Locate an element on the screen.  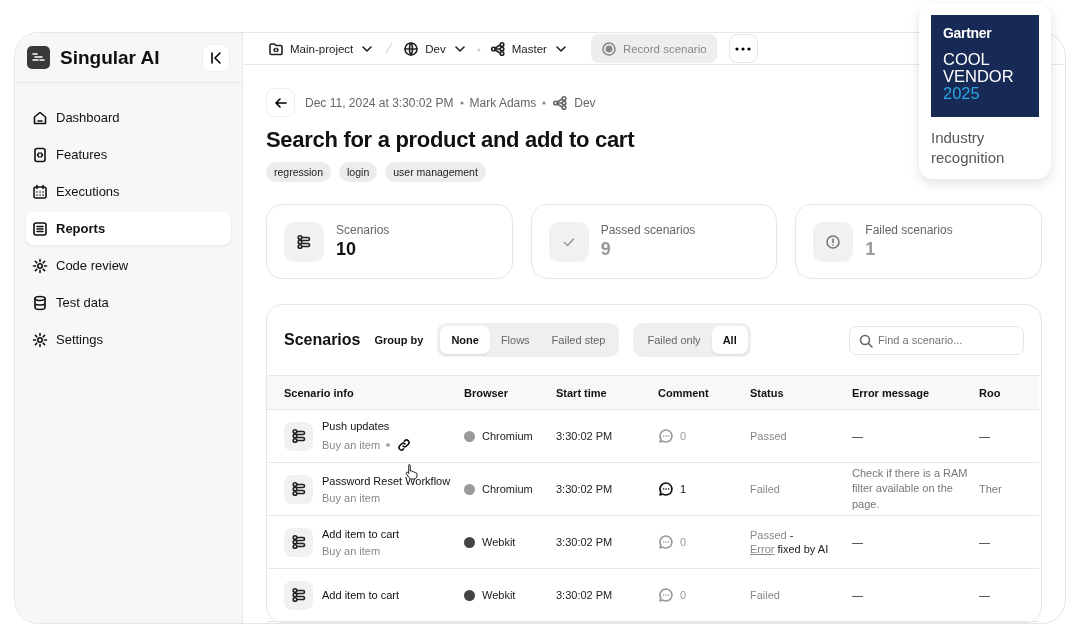
sidebar-item: Features is located at coordinates (128, 154).